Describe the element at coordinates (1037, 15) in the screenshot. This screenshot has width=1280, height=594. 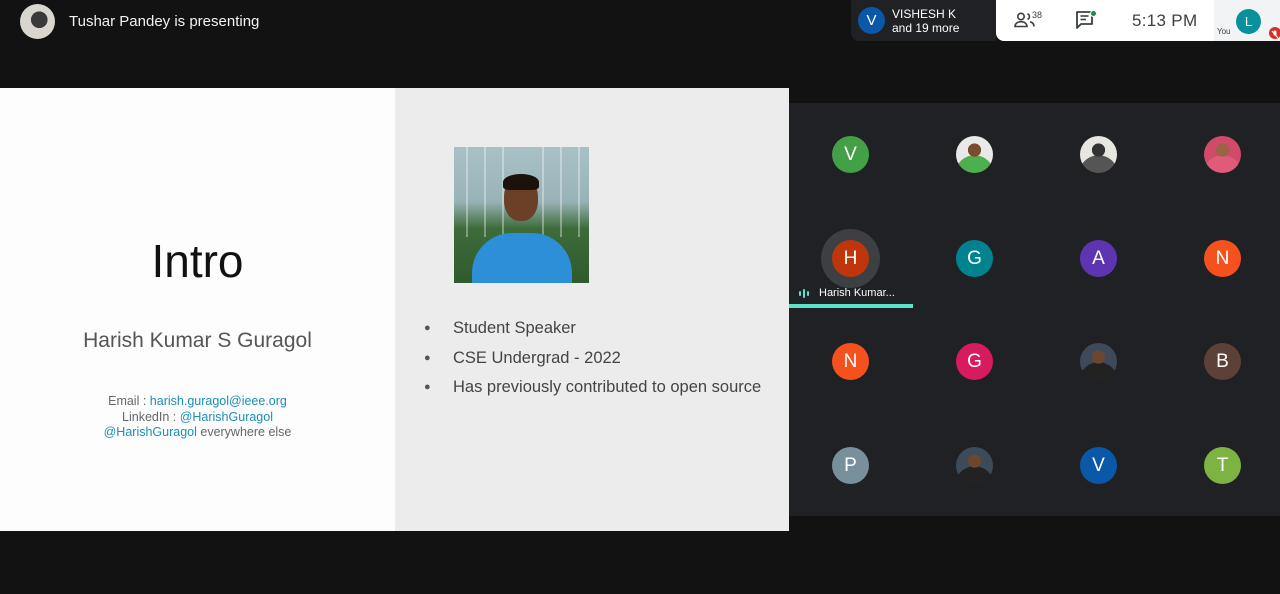
I see `people-count: 38` at that location.